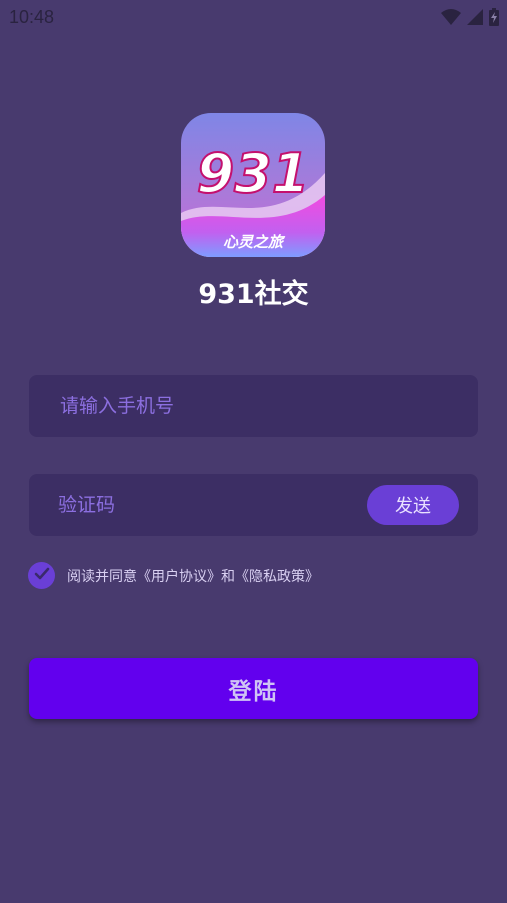 Image resolution: width=507 pixels, height=903 pixels. I want to click on check-icon, so click(42, 576).